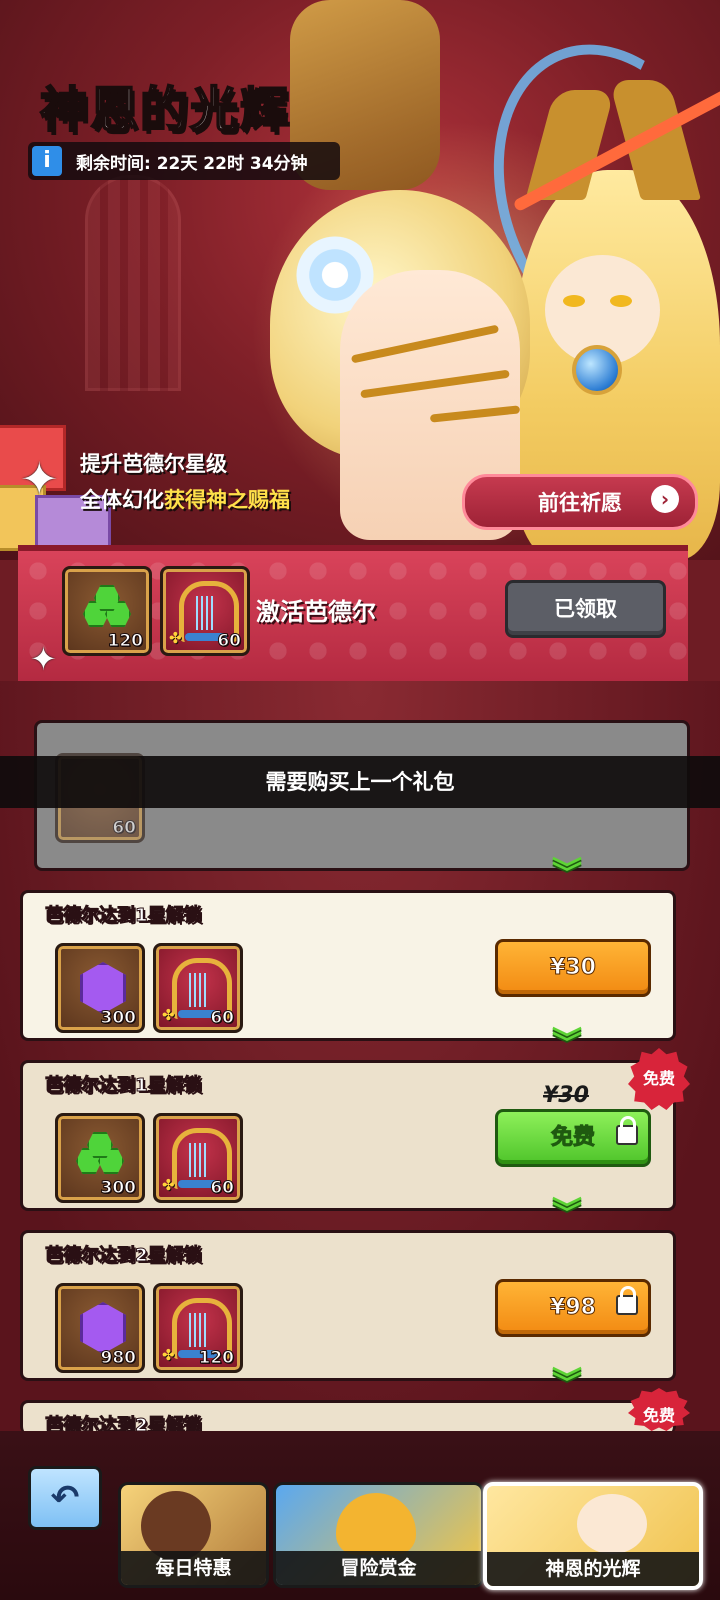 Image resolution: width=720 pixels, height=1600 pixels. I want to click on timer-bar: i 剩余时间: 22天 22时 34分钟, so click(184, 161).